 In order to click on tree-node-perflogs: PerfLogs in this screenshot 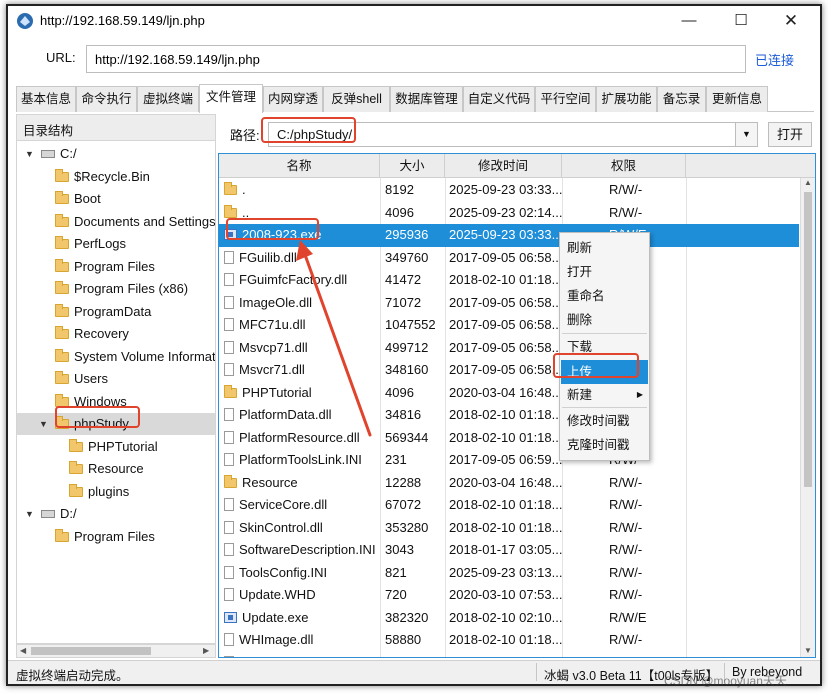, I will do `click(90, 244)`.